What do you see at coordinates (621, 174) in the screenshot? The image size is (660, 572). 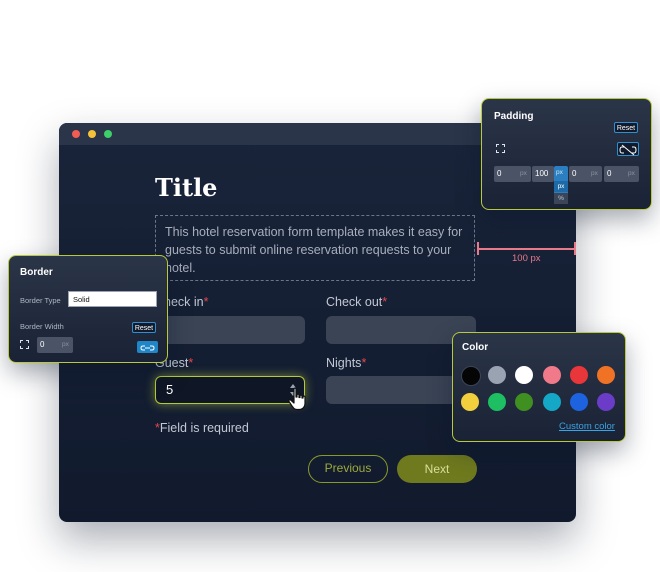 I see `padding-left-field: 0 px` at bounding box center [621, 174].